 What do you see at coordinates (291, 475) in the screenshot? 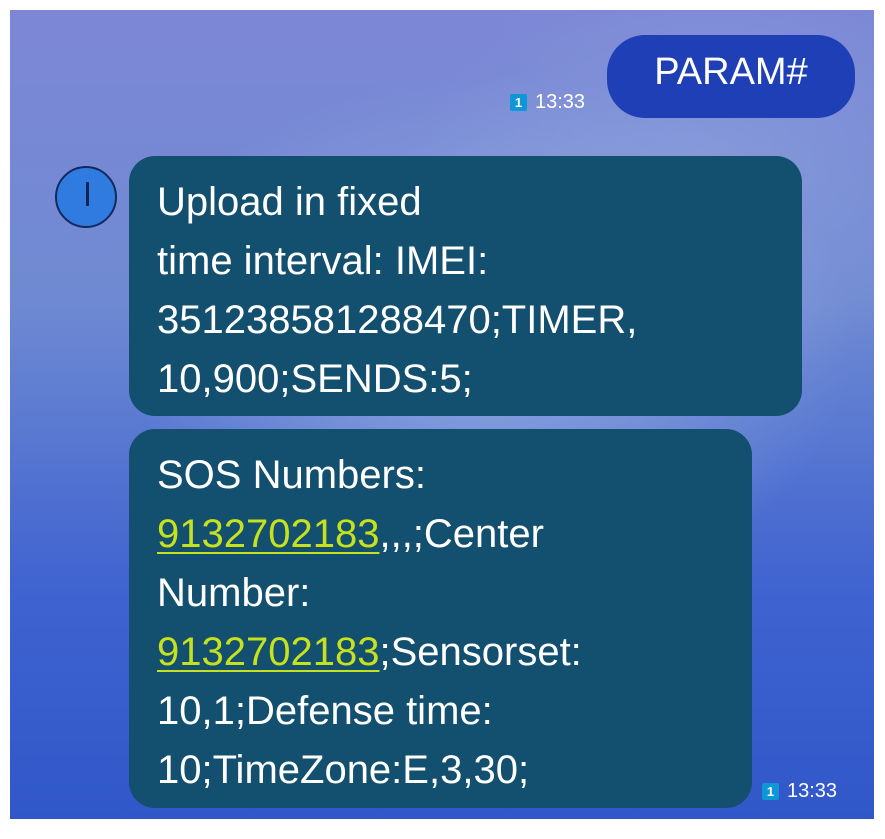
I see `message-line: SOS Numbers:` at bounding box center [291, 475].